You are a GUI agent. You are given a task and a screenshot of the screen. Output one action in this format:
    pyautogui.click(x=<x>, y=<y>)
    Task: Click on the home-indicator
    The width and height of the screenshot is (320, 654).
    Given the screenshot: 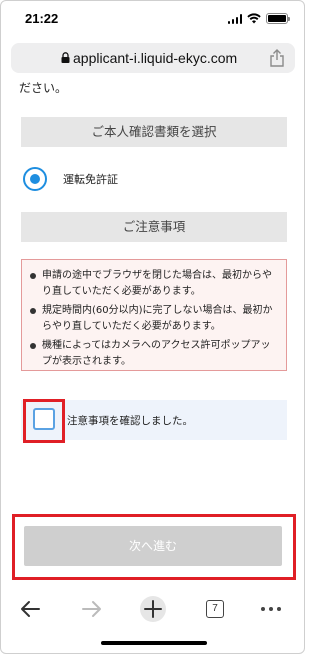 What is the action you would take?
    pyautogui.click(x=154, y=643)
    